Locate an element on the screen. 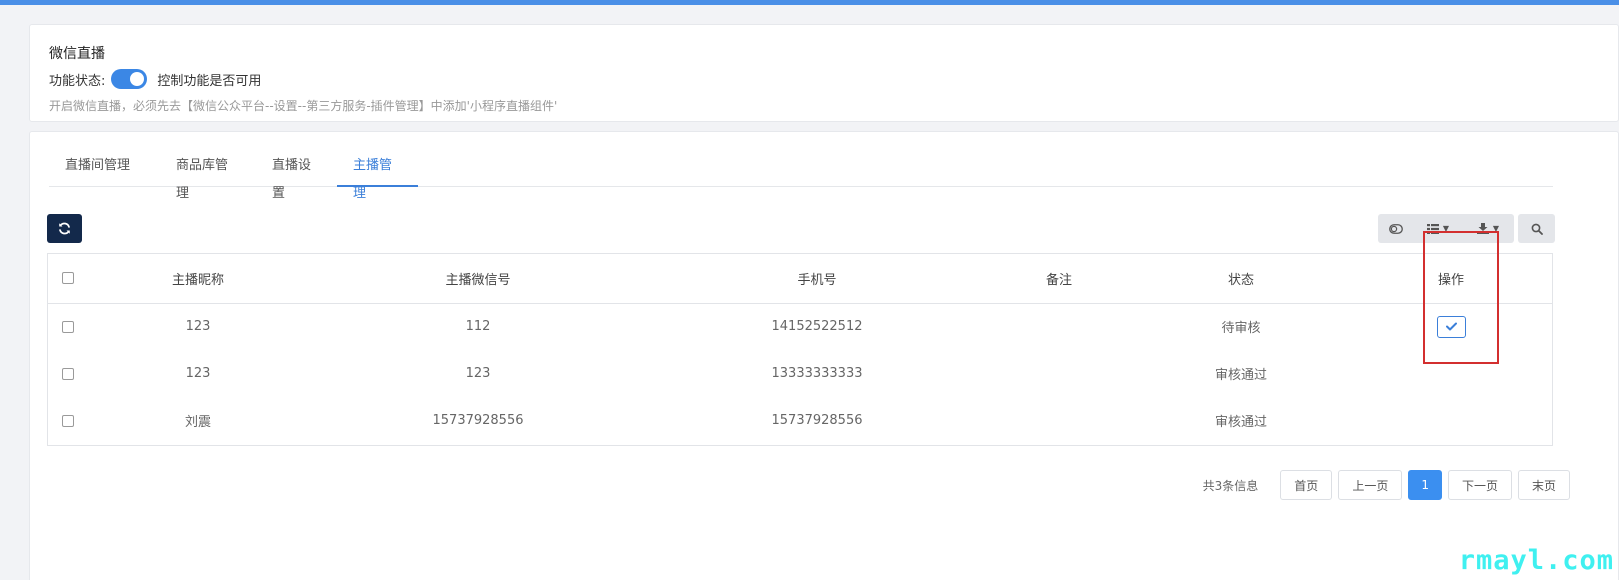  toggle-view-button is located at coordinates (1396, 228).